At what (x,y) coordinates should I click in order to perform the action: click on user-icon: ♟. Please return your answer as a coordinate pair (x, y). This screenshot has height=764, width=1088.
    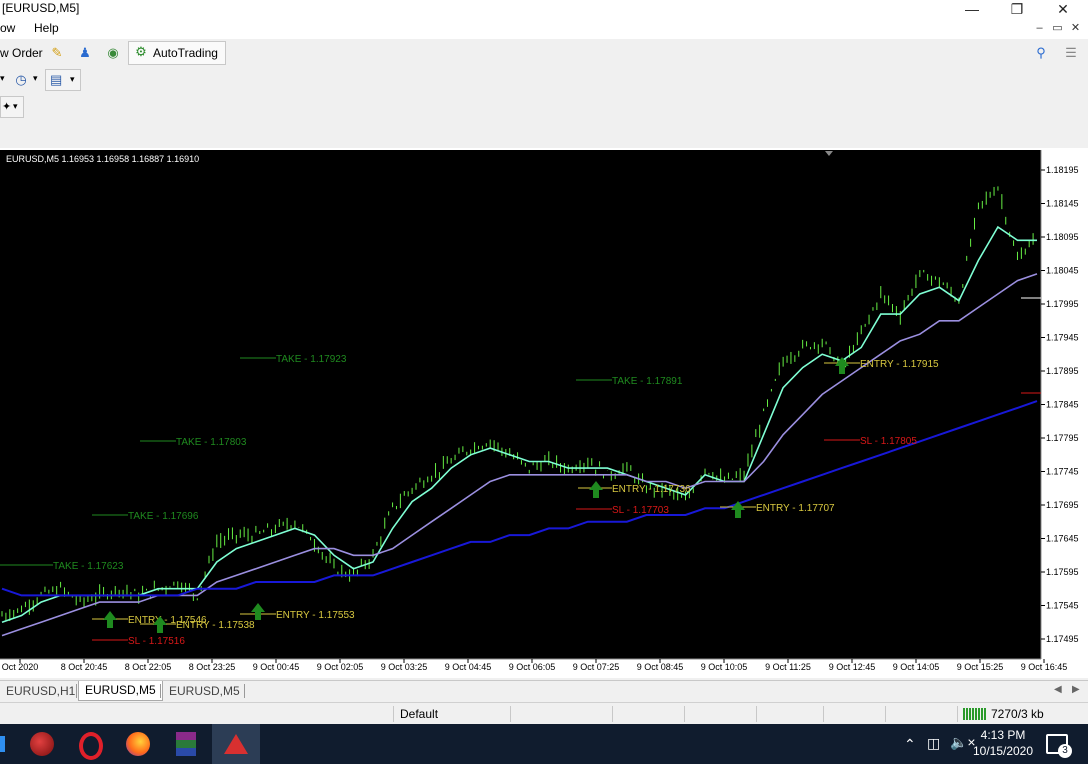
    Looking at the image, I should click on (85, 53).